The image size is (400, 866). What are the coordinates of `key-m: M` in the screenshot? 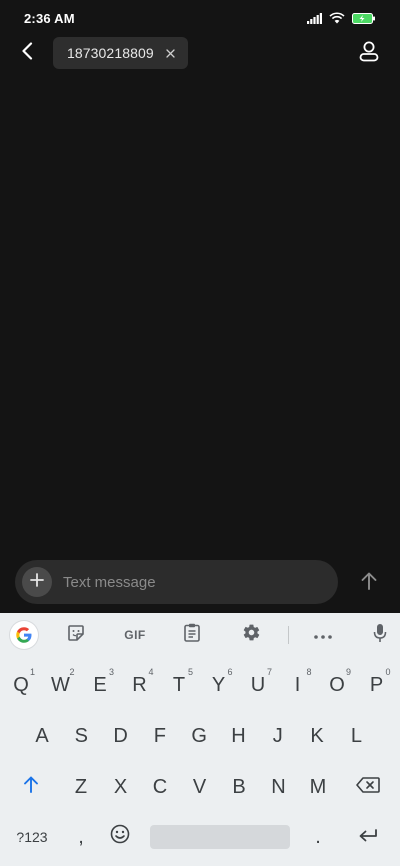 It's located at (318, 787).